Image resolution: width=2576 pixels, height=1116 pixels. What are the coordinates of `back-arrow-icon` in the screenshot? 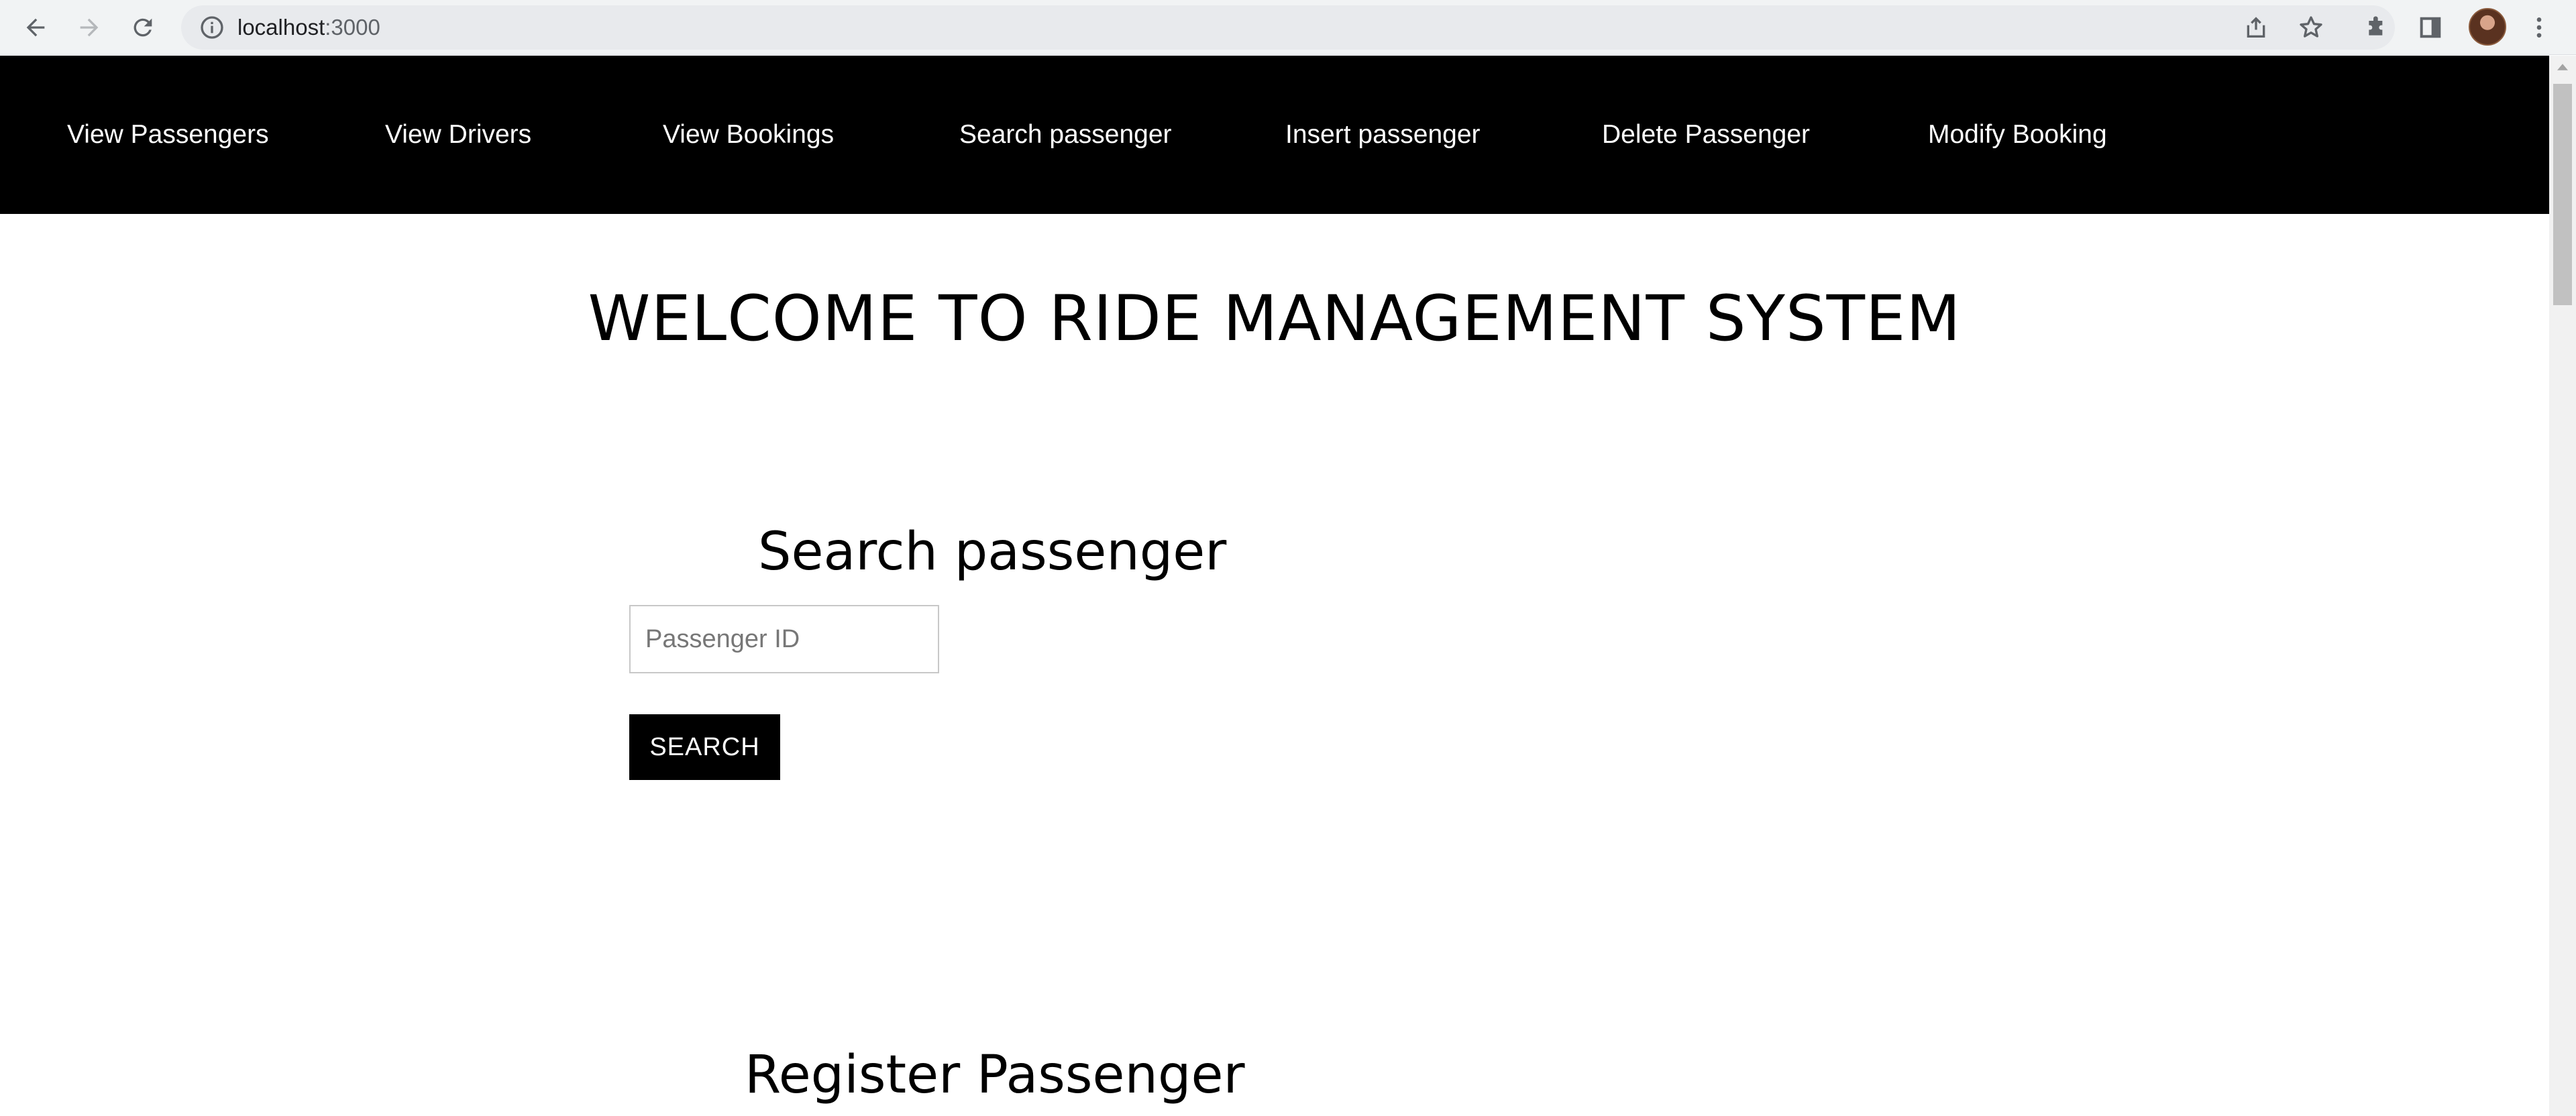 It's located at (35, 27).